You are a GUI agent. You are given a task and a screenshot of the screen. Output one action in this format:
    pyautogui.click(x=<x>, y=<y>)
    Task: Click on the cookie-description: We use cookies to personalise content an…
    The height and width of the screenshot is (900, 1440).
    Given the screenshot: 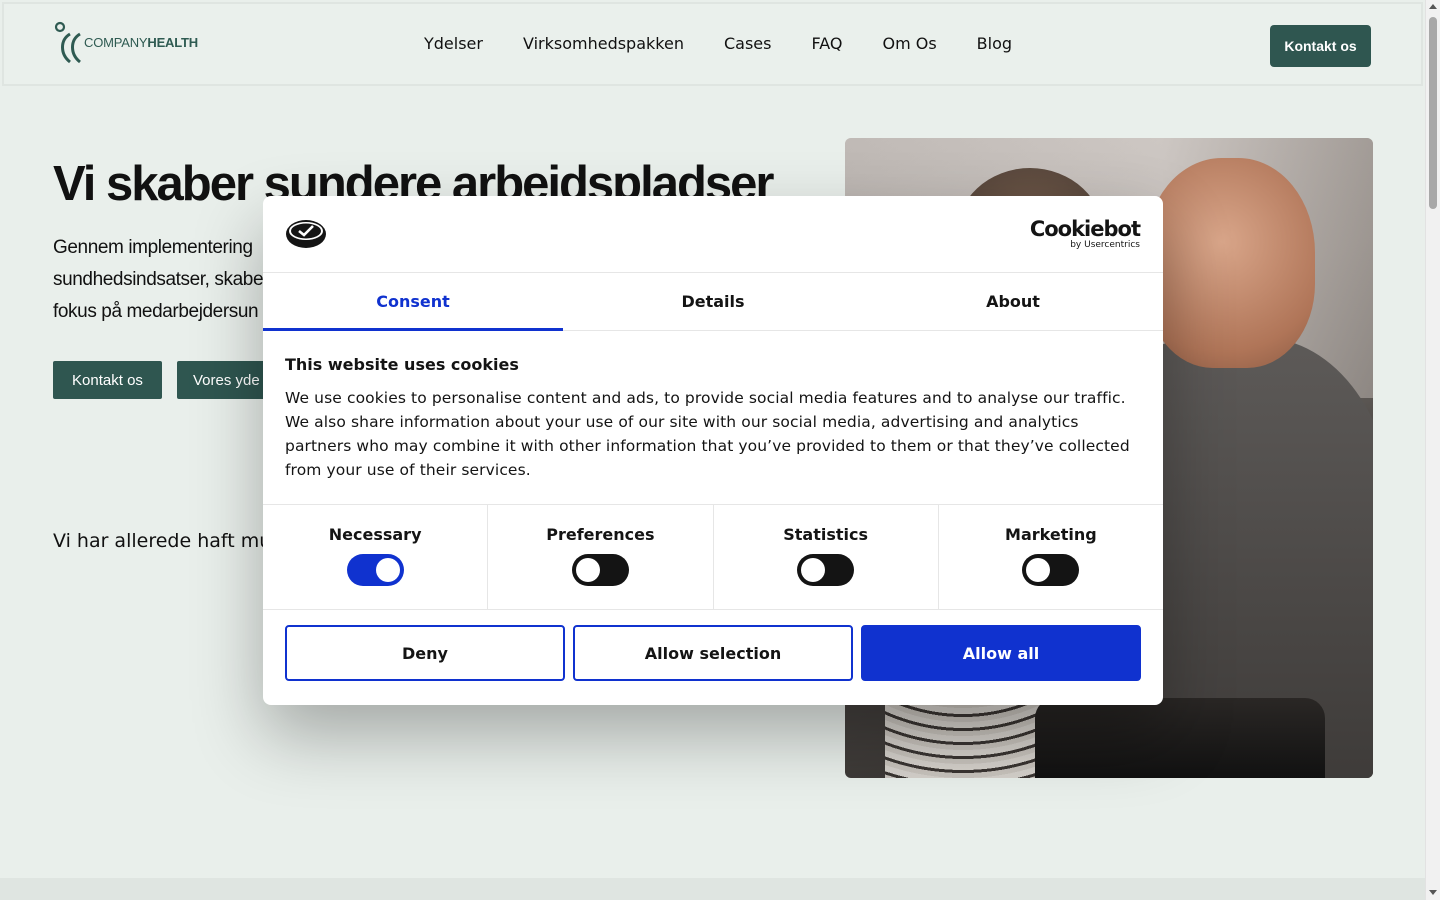 What is the action you would take?
    pyautogui.click(x=707, y=434)
    